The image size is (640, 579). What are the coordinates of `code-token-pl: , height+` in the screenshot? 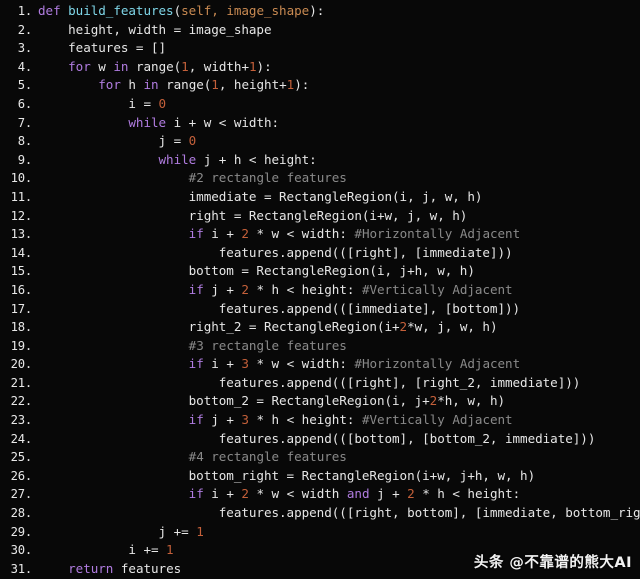 It's located at (252, 85).